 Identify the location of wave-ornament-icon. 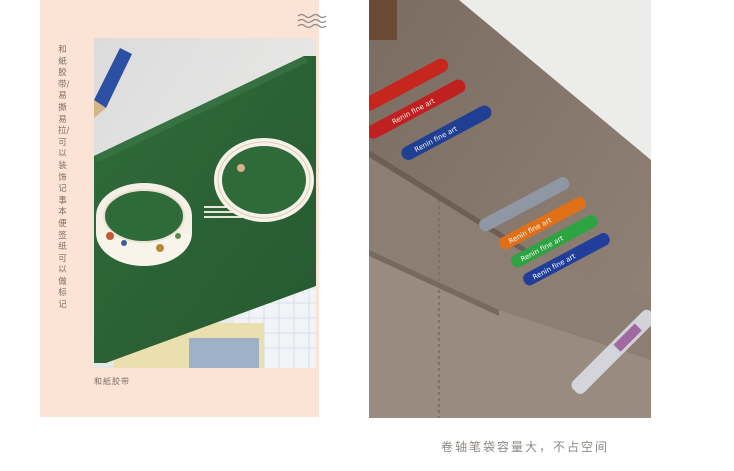
(312, 21).